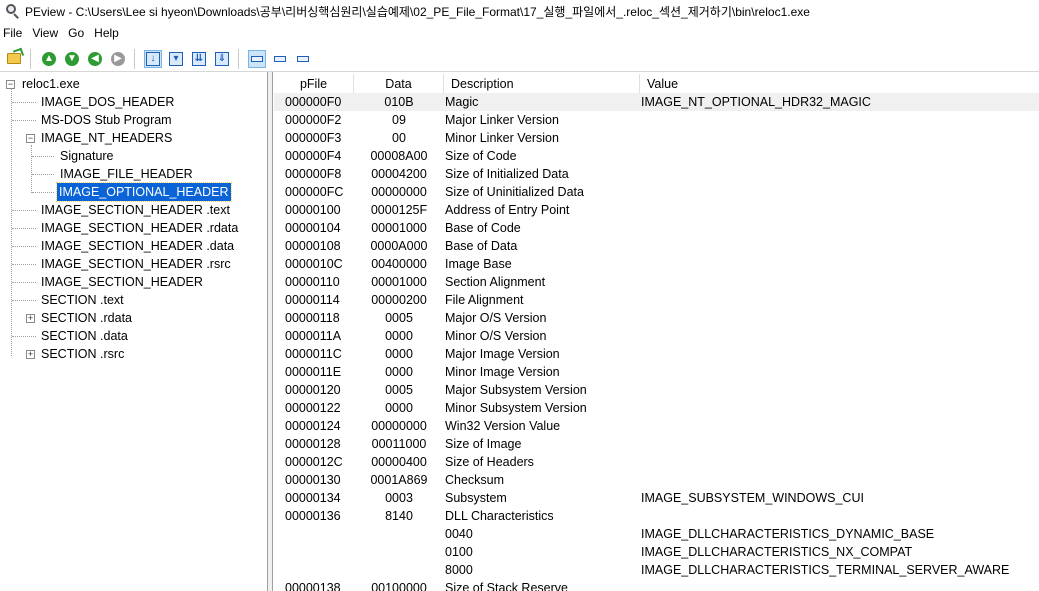 This screenshot has width=1039, height=591. I want to click on view-hex-button, so click(280, 59).